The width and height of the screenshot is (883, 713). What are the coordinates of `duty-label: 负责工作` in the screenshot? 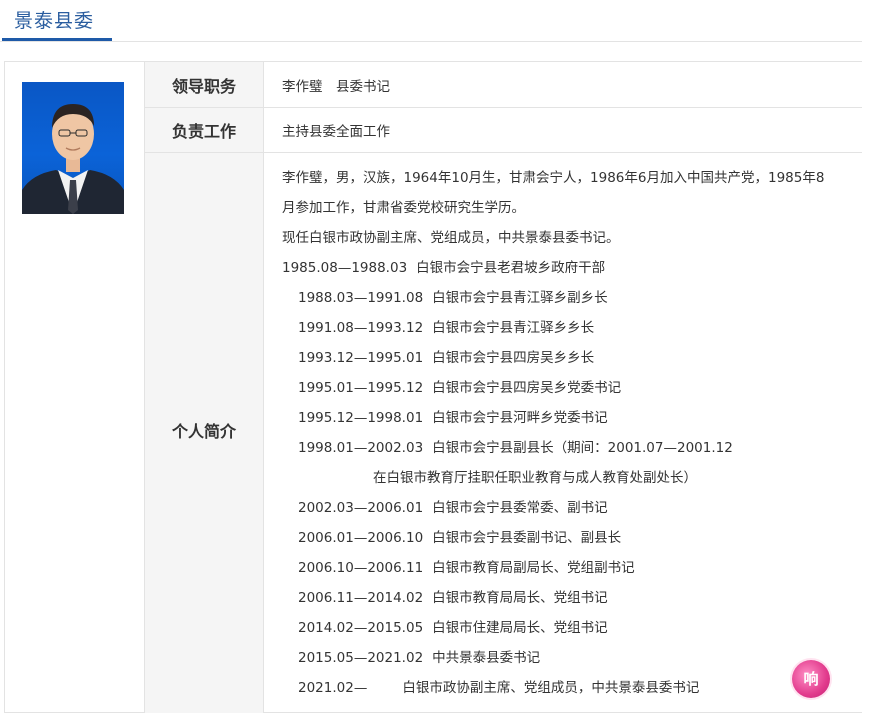 It's located at (204, 130).